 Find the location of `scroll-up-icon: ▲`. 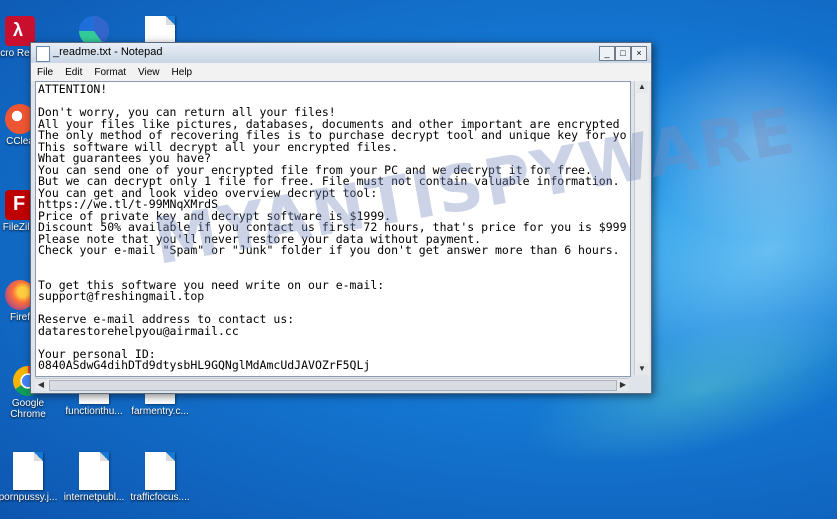

scroll-up-icon: ▲ is located at coordinates (642, 87).